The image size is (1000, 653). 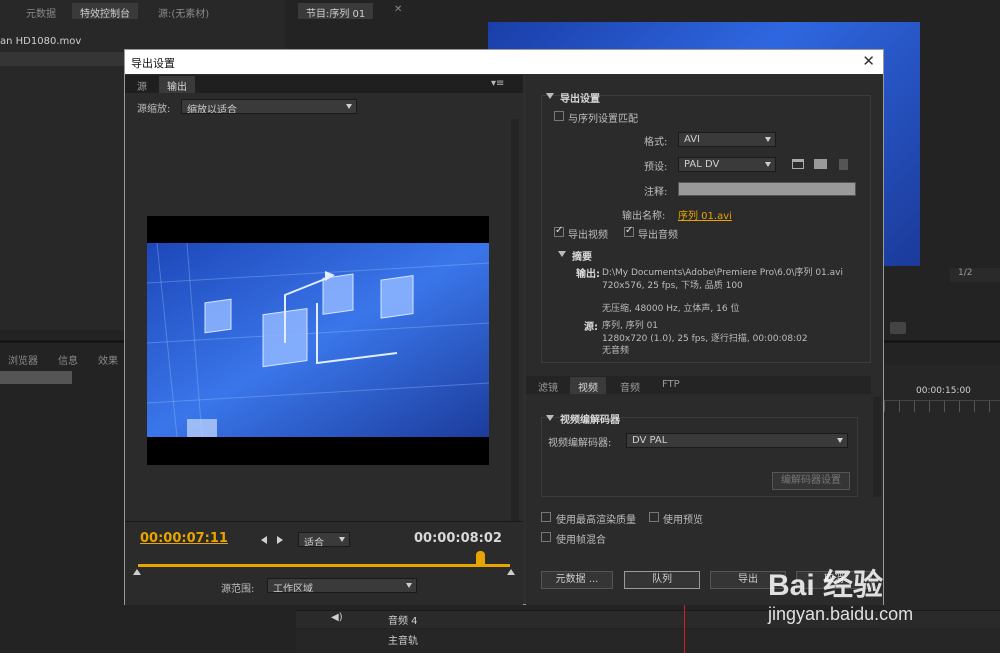 I want to click on playhead-marker, so click(x=480, y=557).